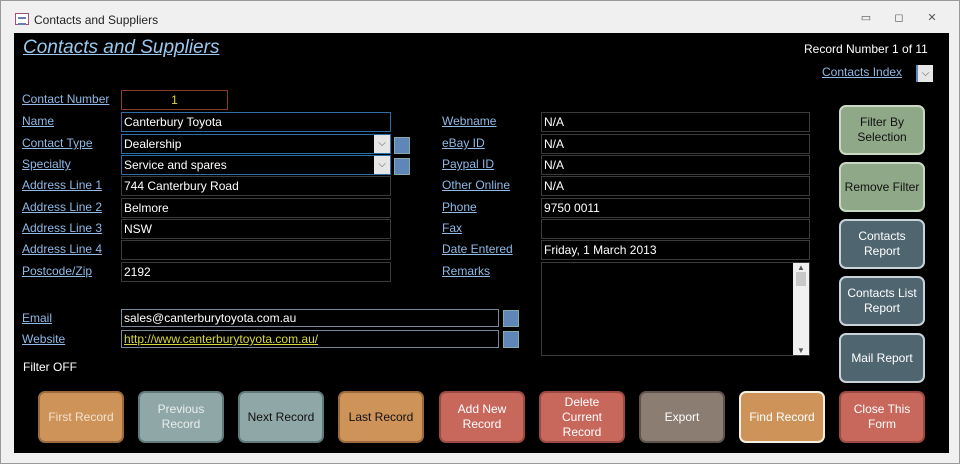 This screenshot has height=464, width=960. Describe the element at coordinates (882, 187) in the screenshot. I see `remove-filter-button: Remove Filter` at that location.